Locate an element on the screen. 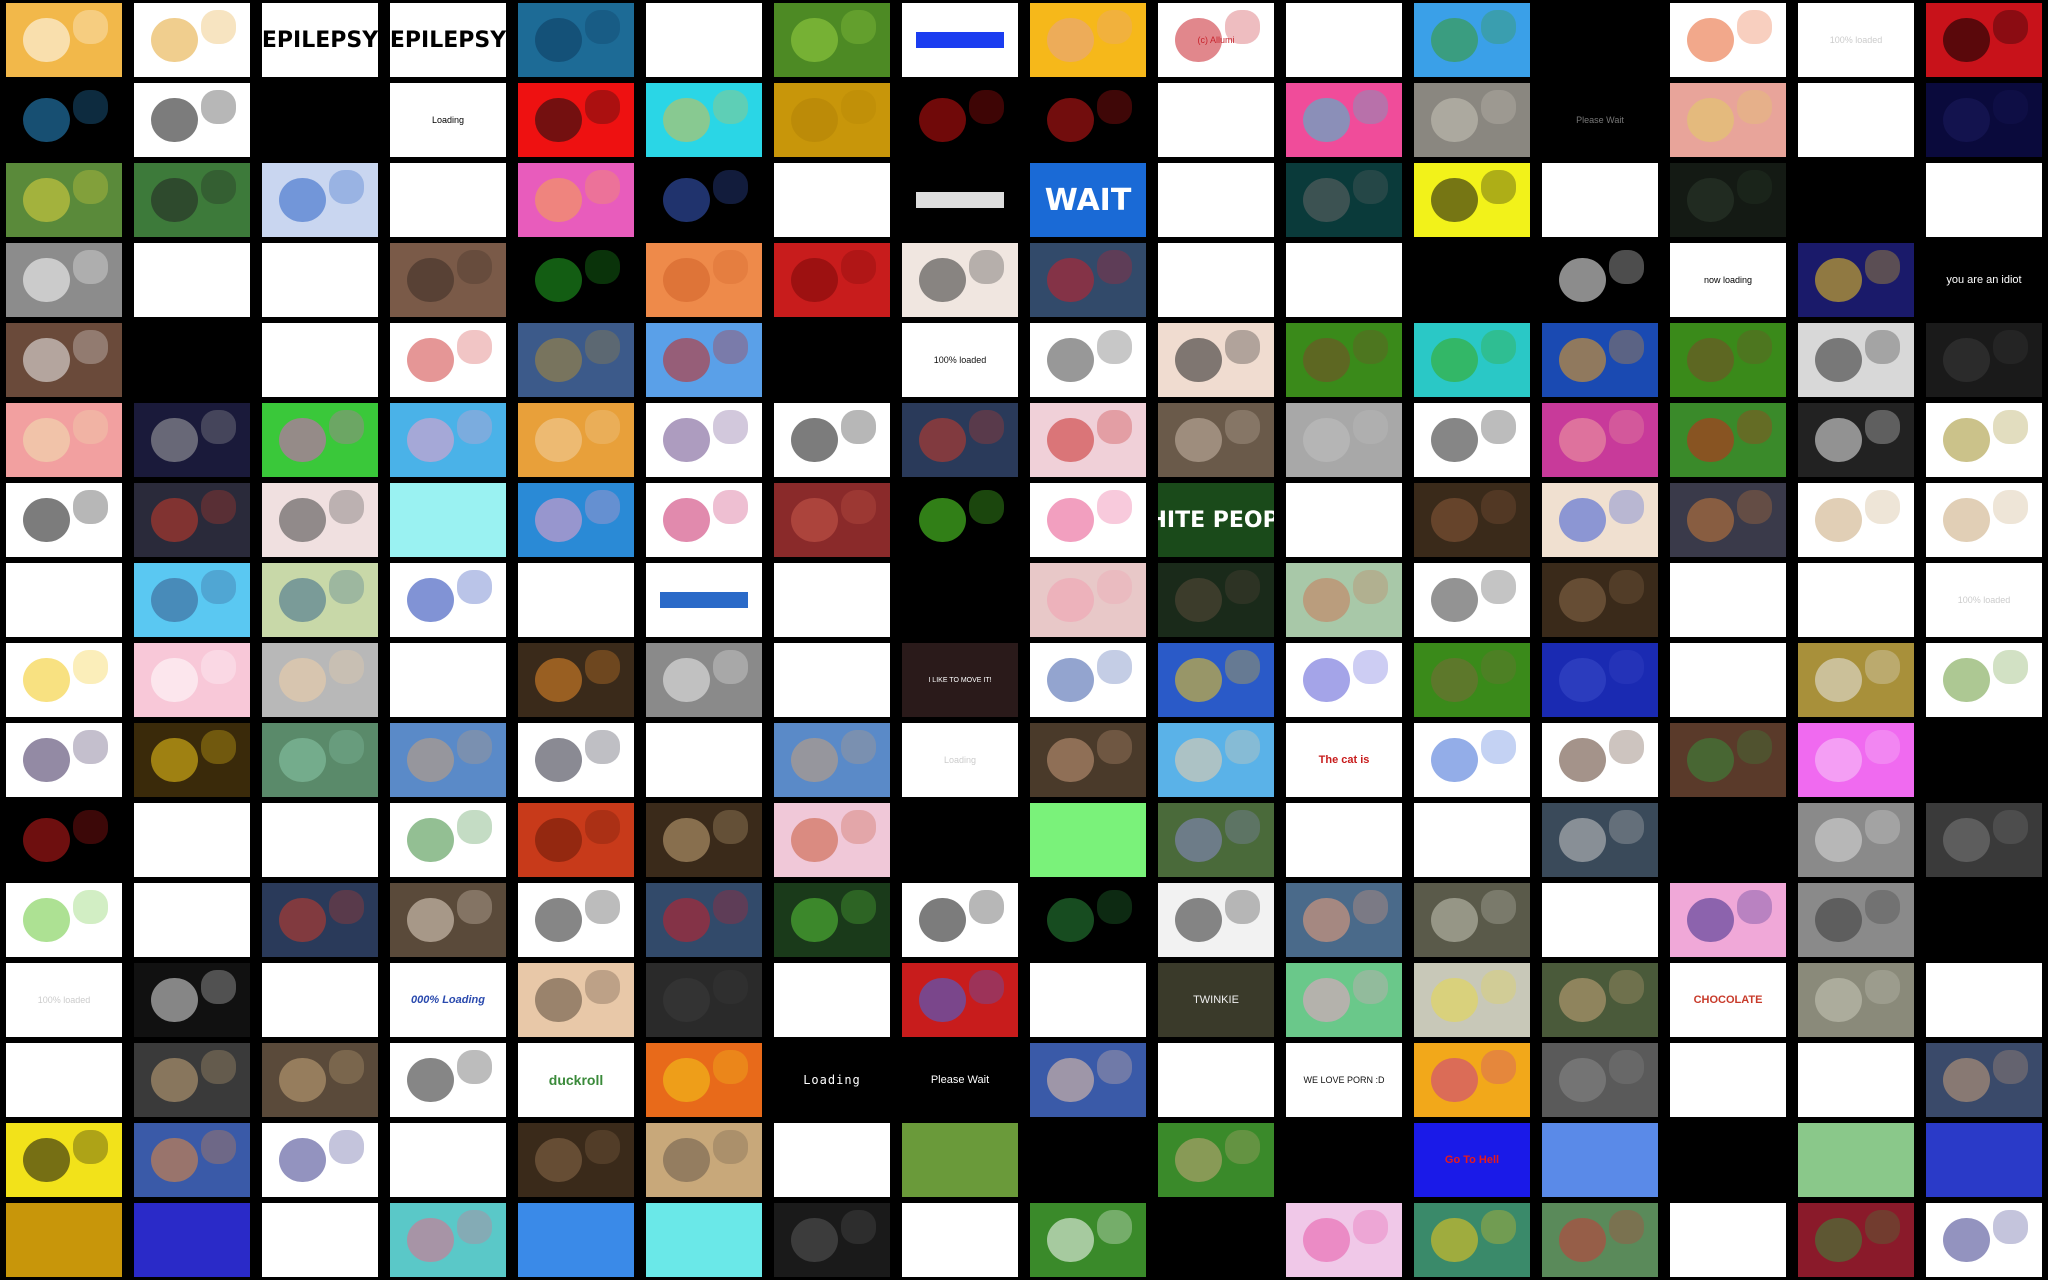 The image size is (2048, 1280). thumbnail-cell: Loading is located at coordinates (960, 760).